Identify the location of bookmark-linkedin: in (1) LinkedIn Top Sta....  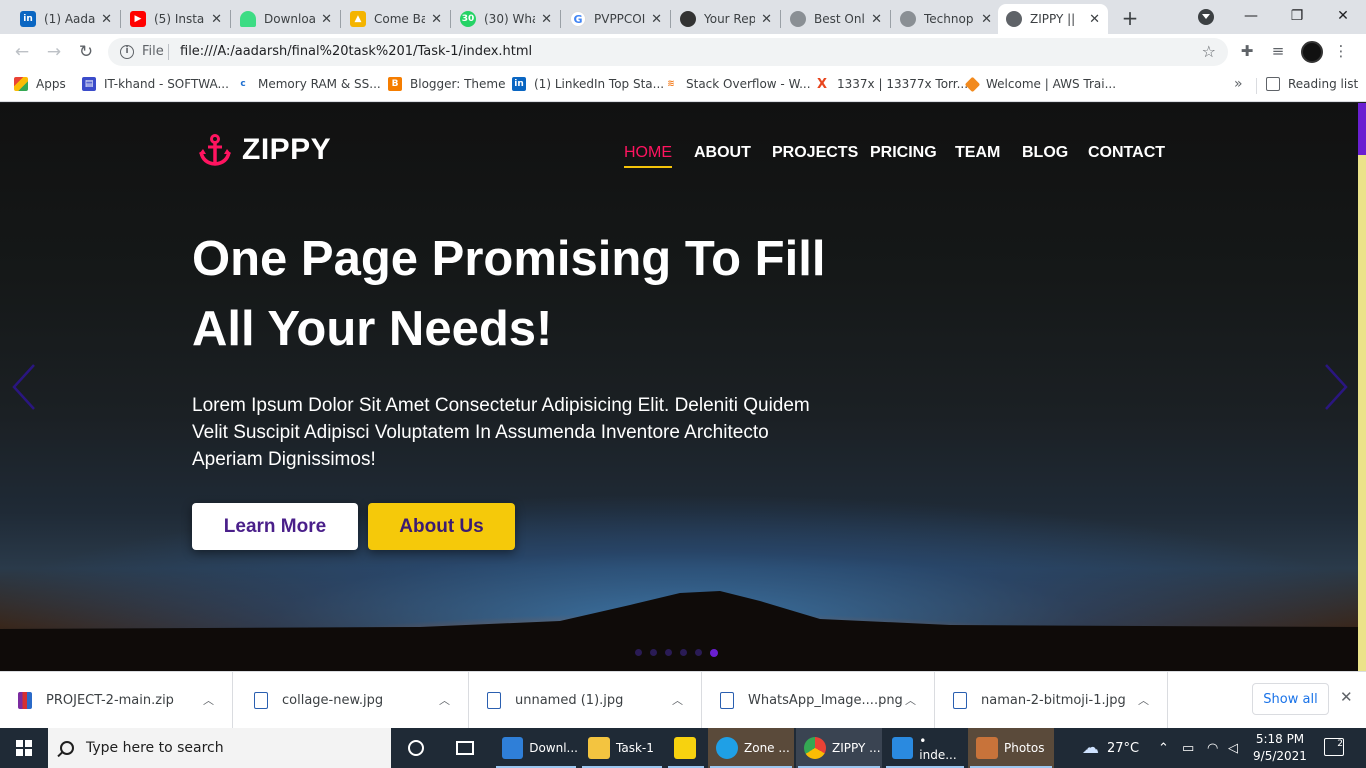
(588, 84).